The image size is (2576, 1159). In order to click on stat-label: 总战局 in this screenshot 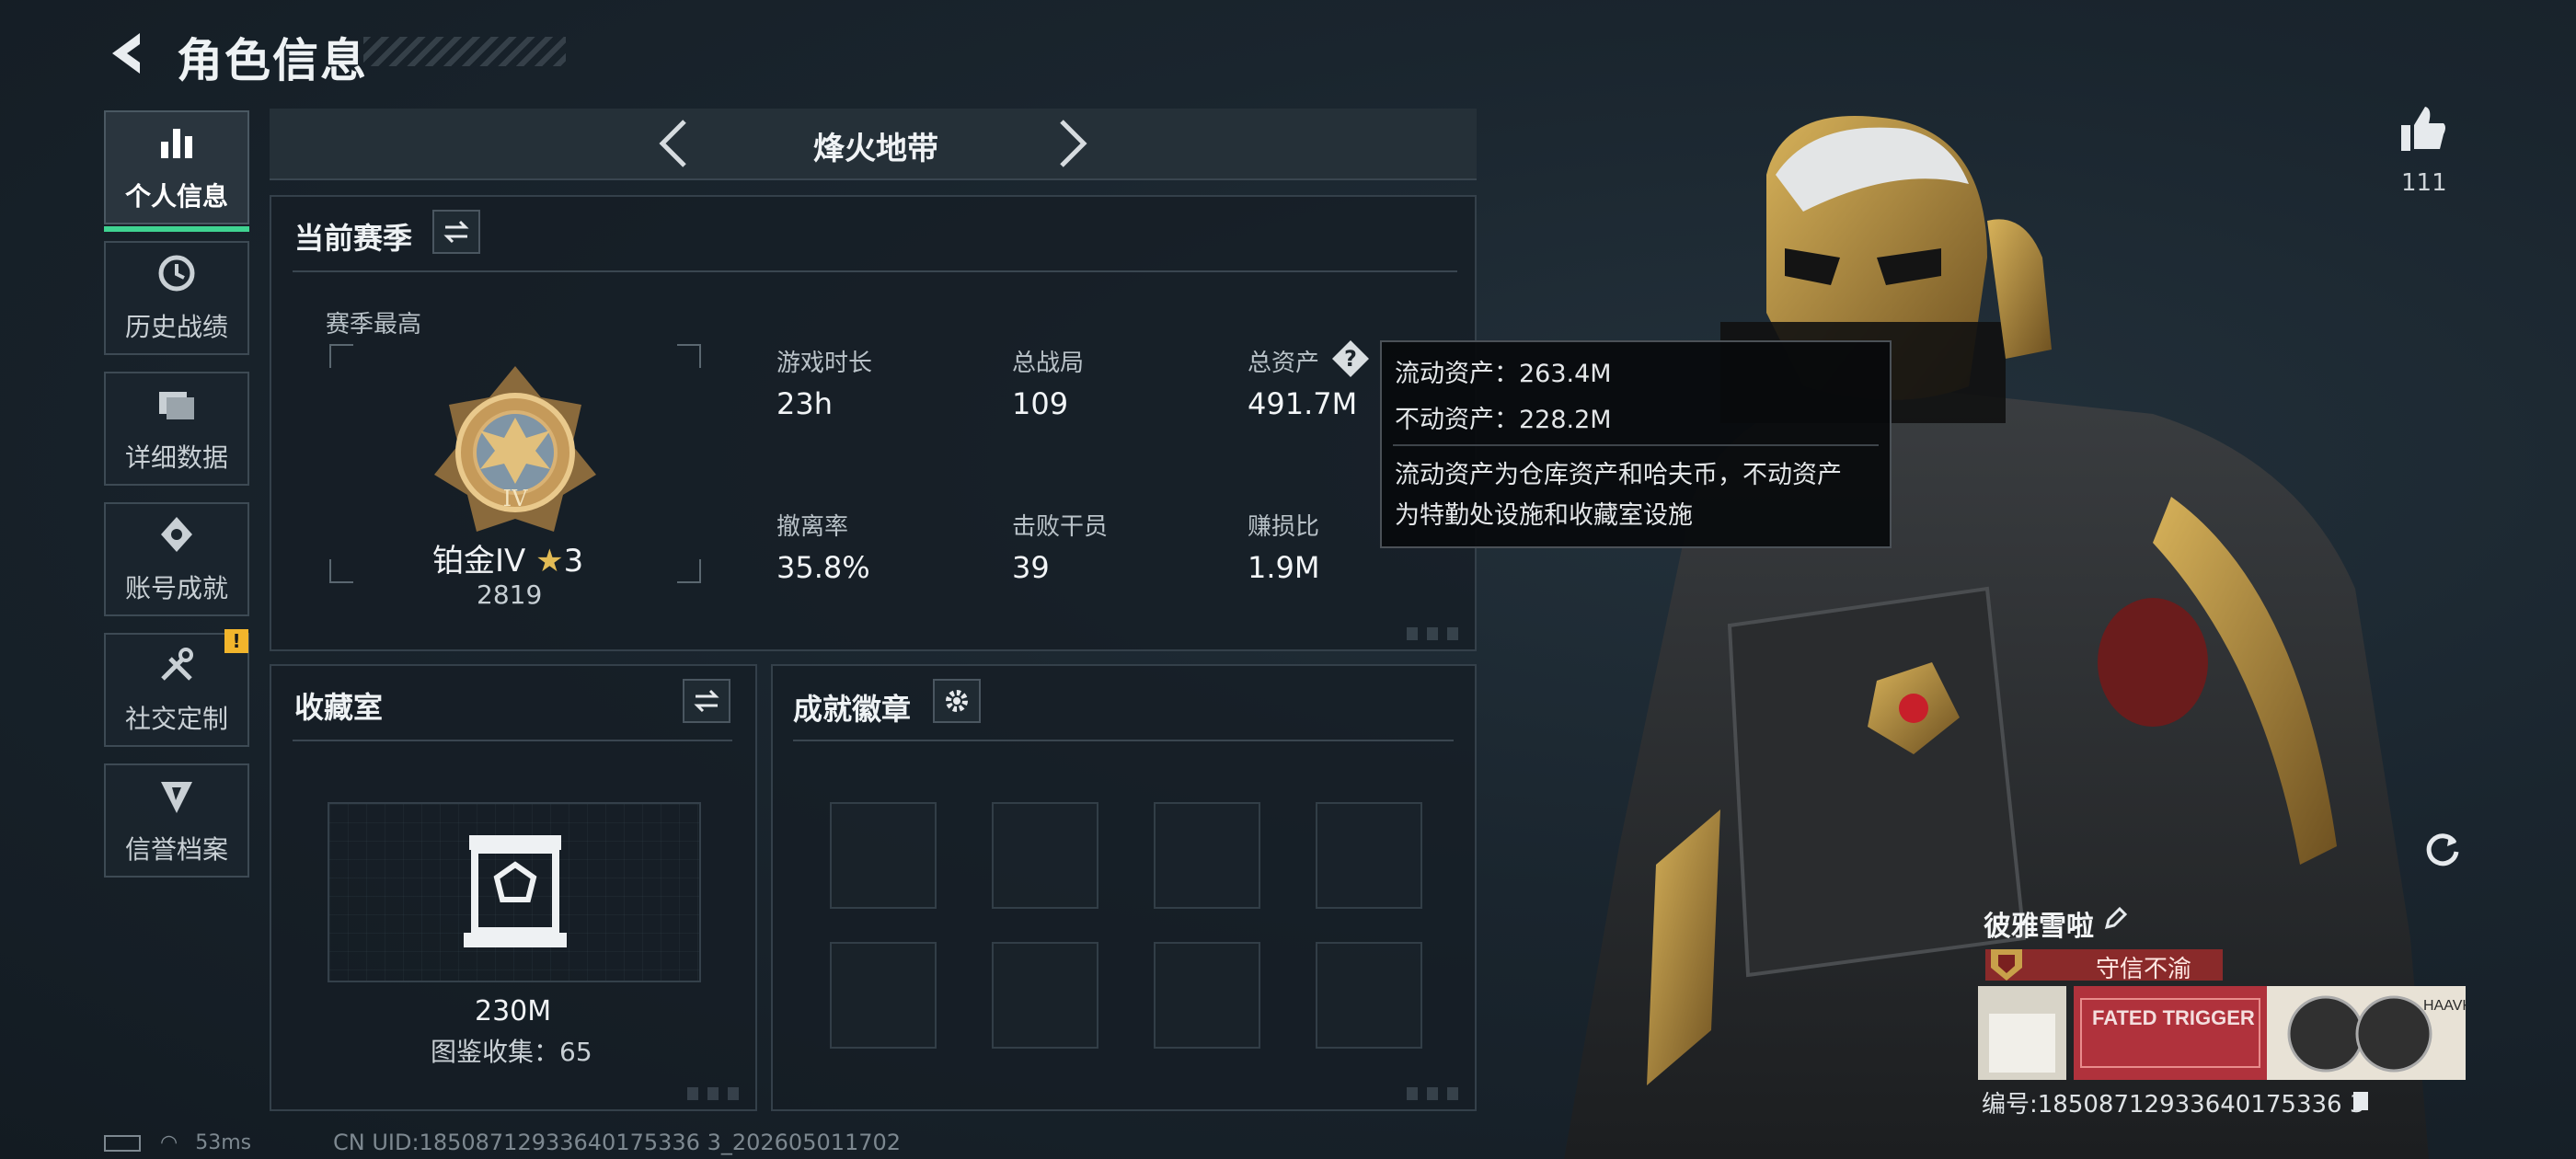, I will do `click(1048, 363)`.